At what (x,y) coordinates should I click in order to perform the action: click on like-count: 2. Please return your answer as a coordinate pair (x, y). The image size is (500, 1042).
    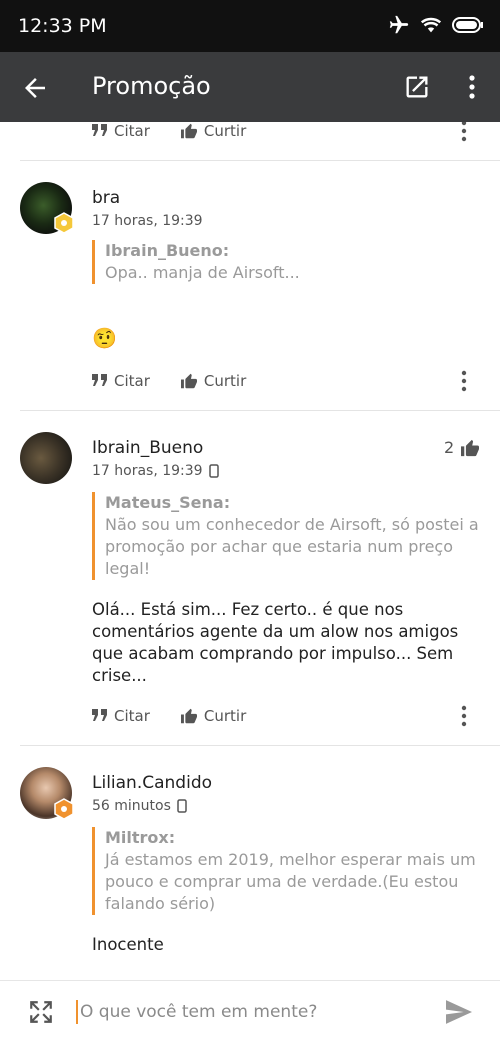
    Looking at the image, I should click on (462, 447).